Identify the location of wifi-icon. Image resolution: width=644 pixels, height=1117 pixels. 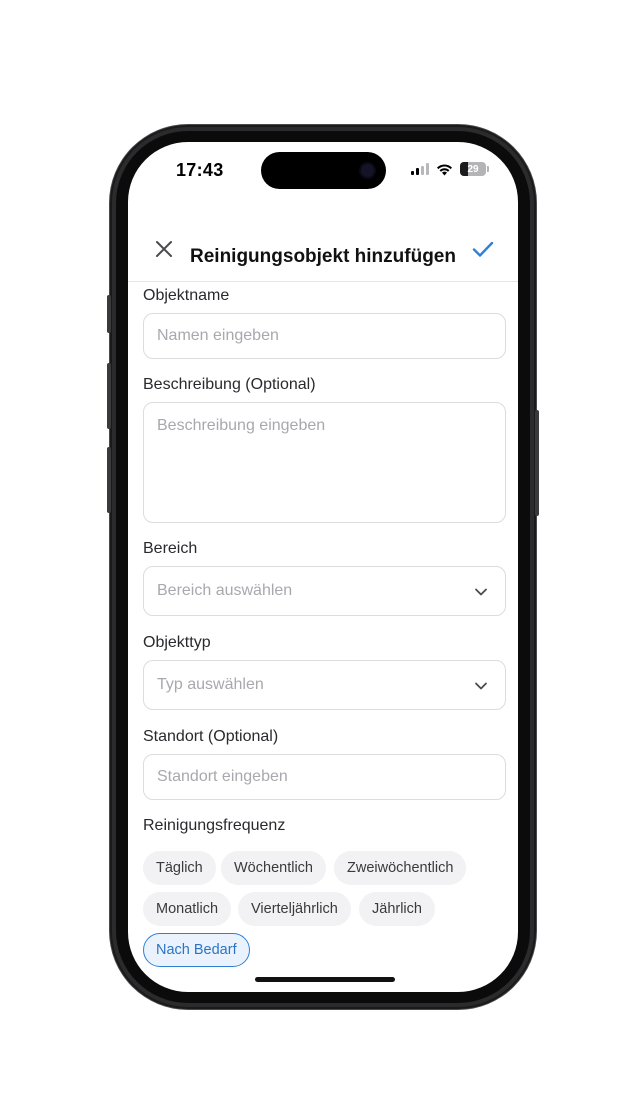
(444, 169).